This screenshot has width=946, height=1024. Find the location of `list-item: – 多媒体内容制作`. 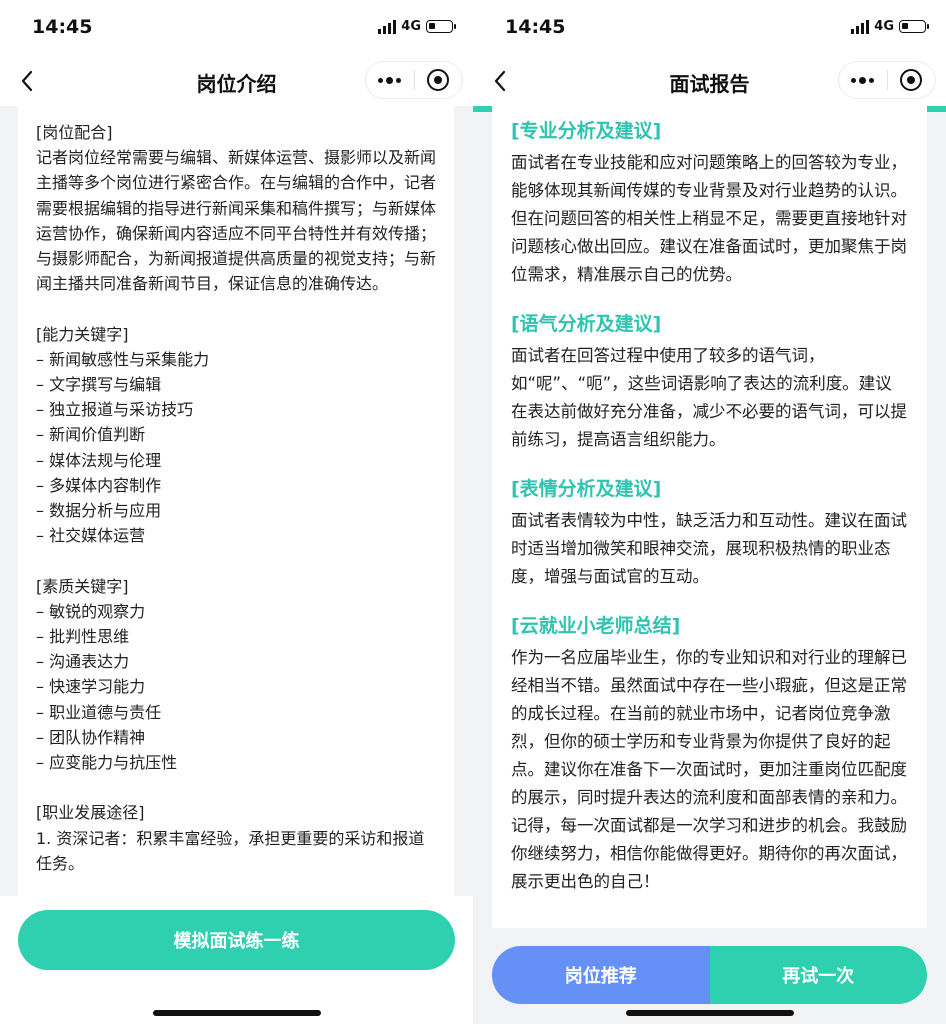

list-item: – 多媒体内容制作 is located at coordinates (99, 485).